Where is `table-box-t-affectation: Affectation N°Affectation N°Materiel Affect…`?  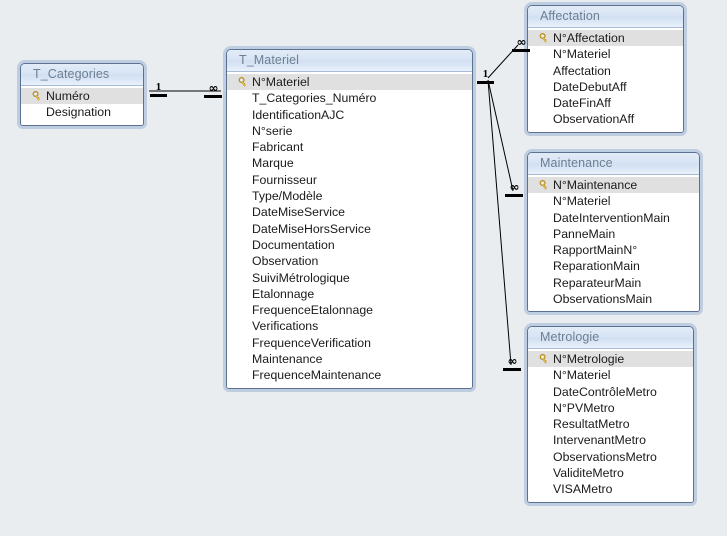 table-box-t-affectation: Affectation N°Affectation N°Materiel Affect… is located at coordinates (605, 69).